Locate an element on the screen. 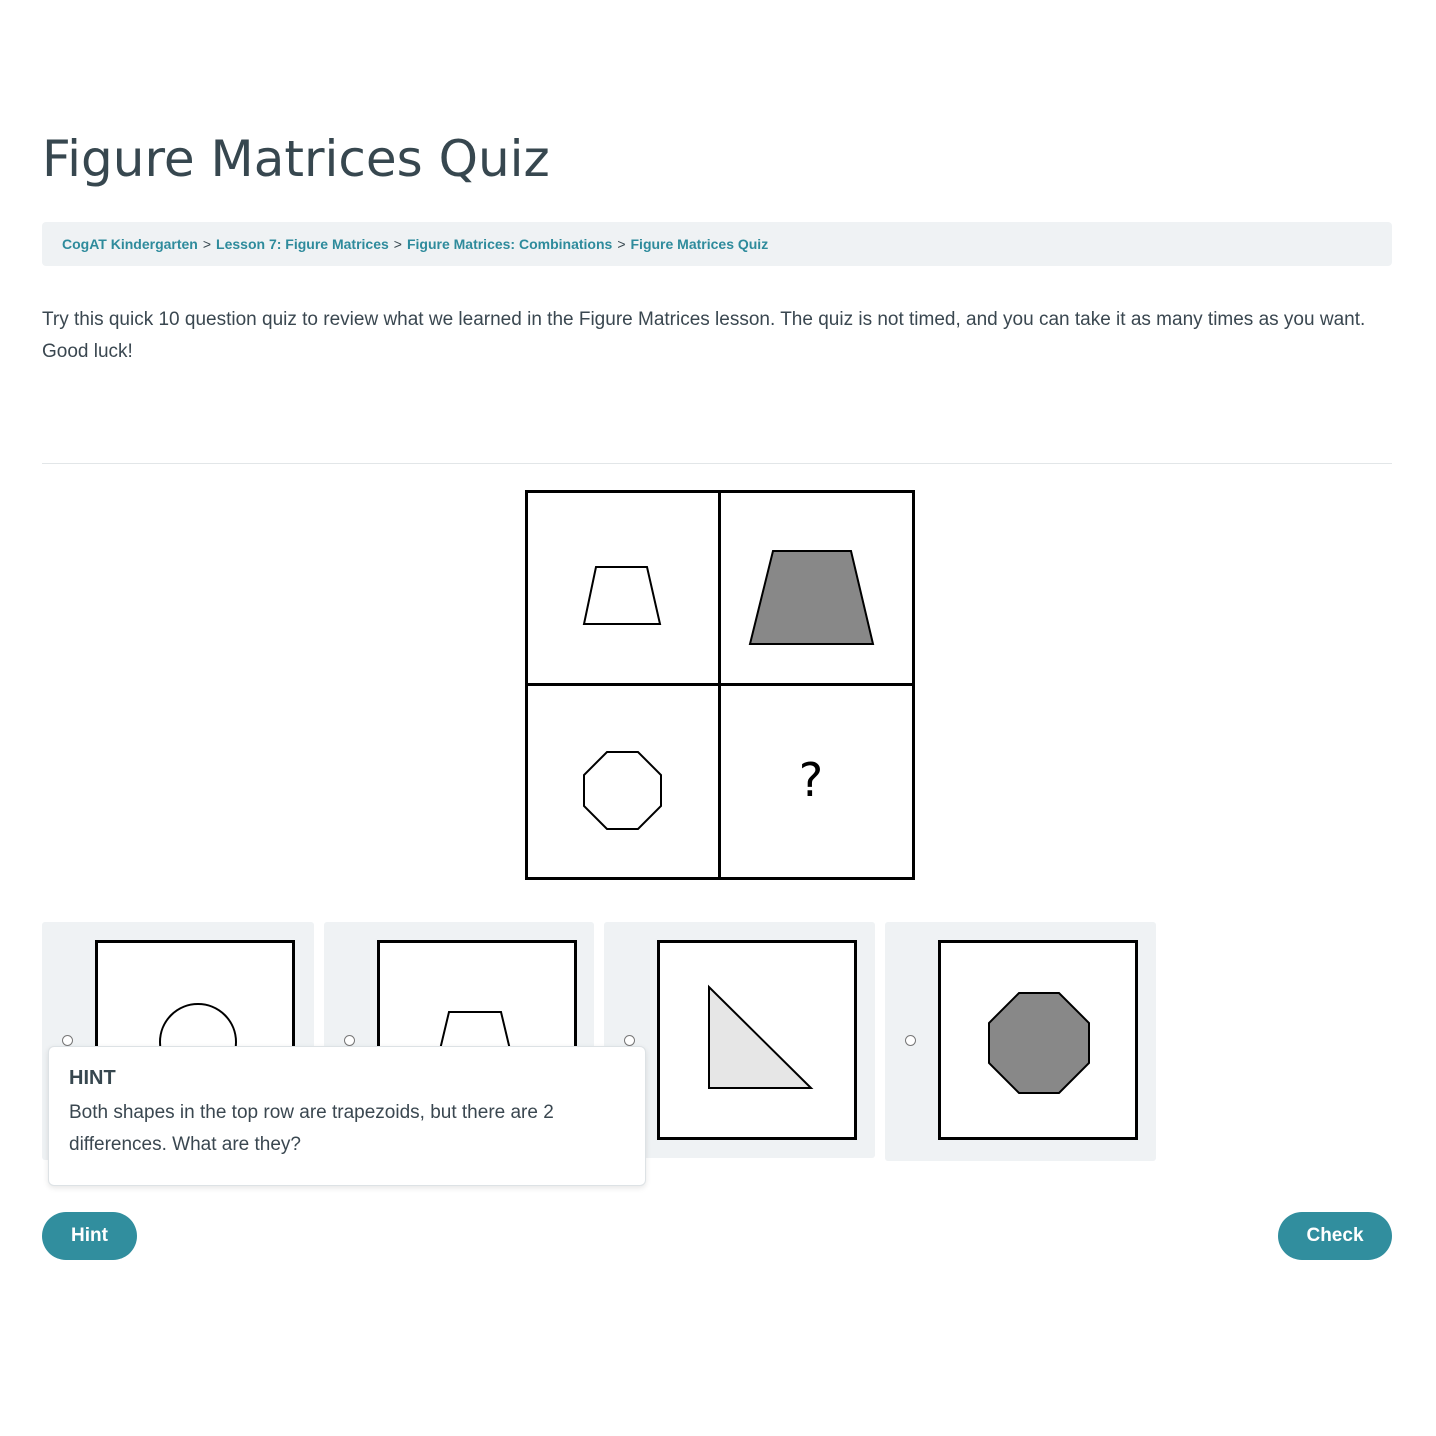 The image size is (1436, 1436). answer-option-octagon is located at coordinates (1020, 1041).